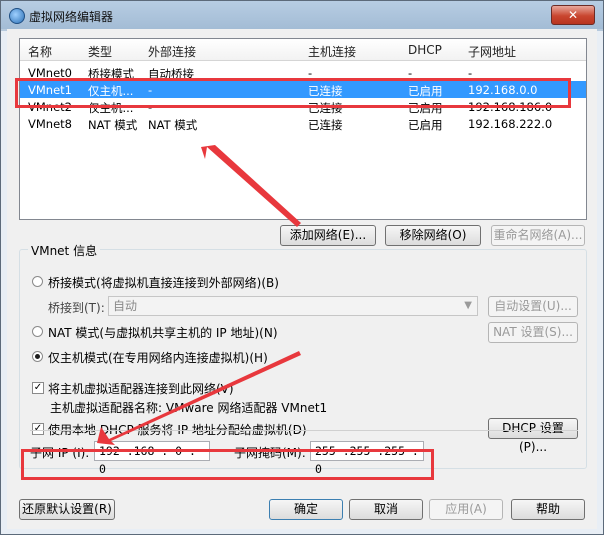 This screenshot has width=604, height=536. I want to click on arrow-to-vmnet1, so click(251, 186).